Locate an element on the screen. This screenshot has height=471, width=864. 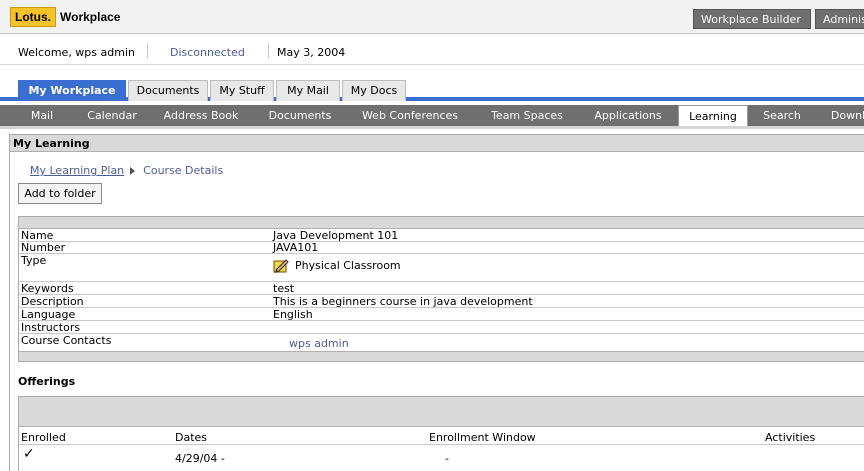
subtab-search: Search is located at coordinates (782, 115).